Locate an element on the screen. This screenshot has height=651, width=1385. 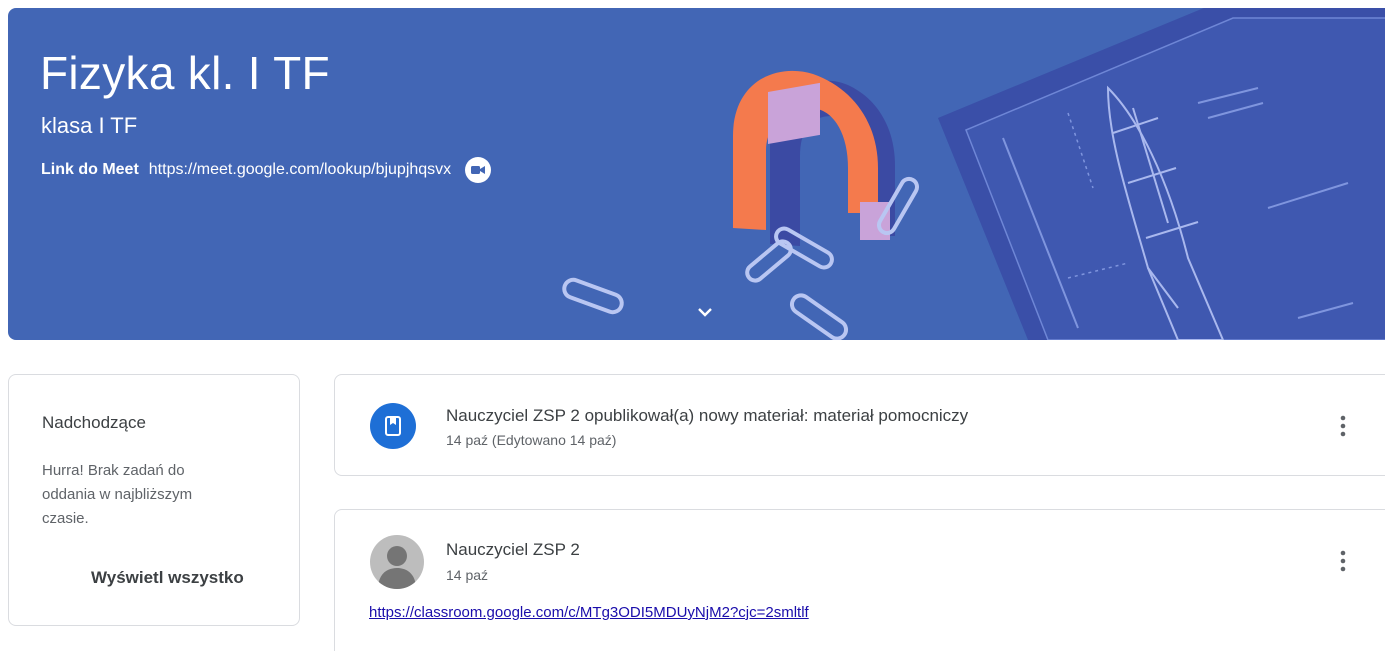
avatar-icon is located at coordinates (397, 562).